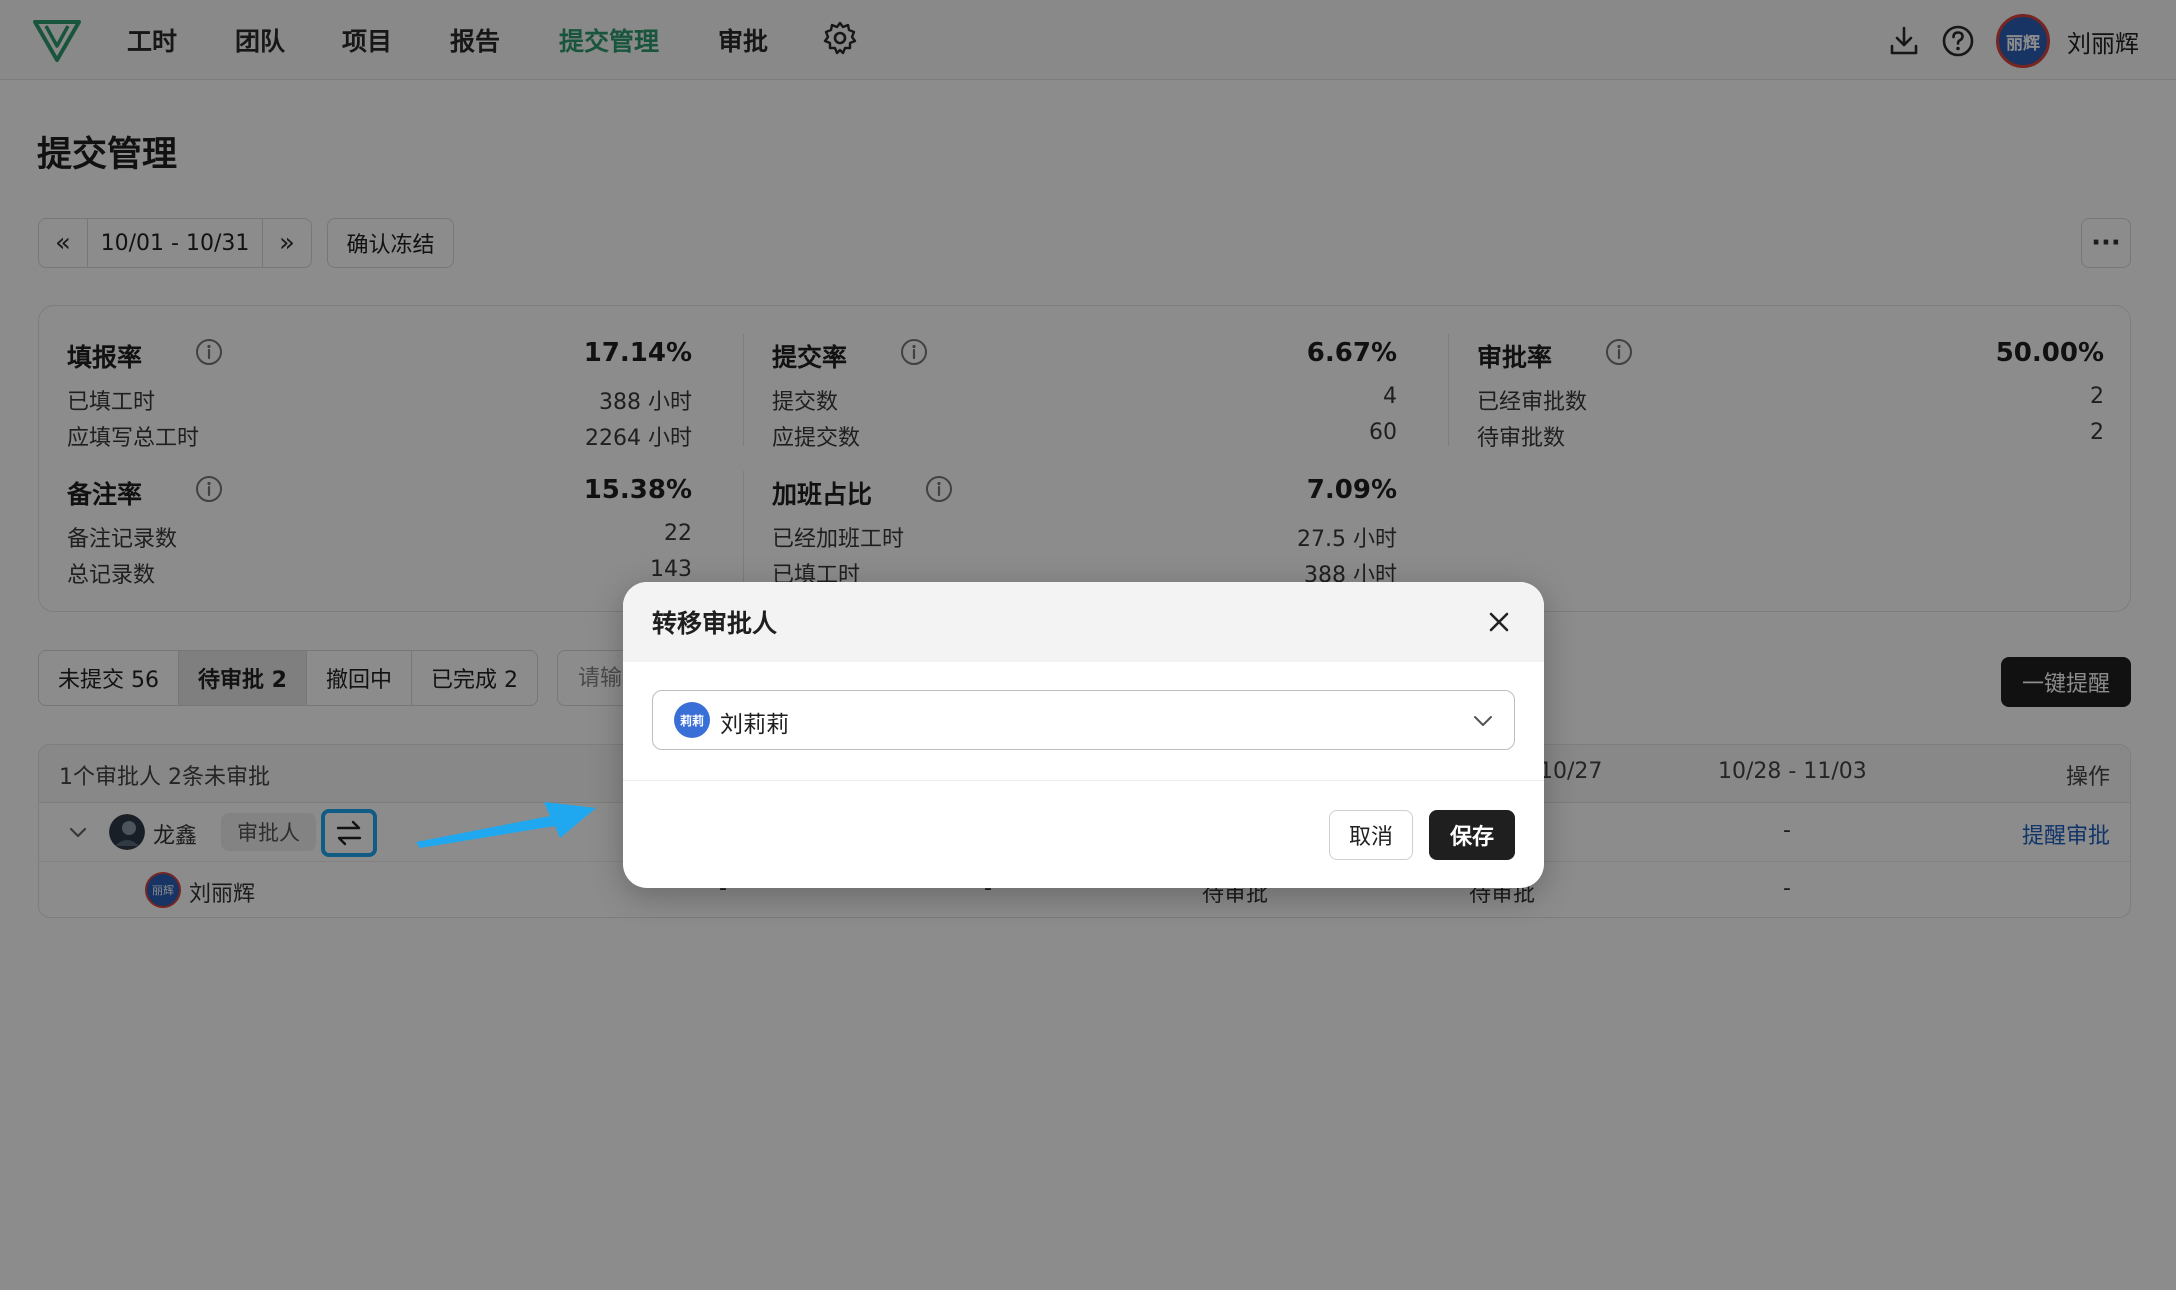 The height and width of the screenshot is (1290, 2176). What do you see at coordinates (1472, 835) in the screenshot?
I see `save-button: 保存` at bounding box center [1472, 835].